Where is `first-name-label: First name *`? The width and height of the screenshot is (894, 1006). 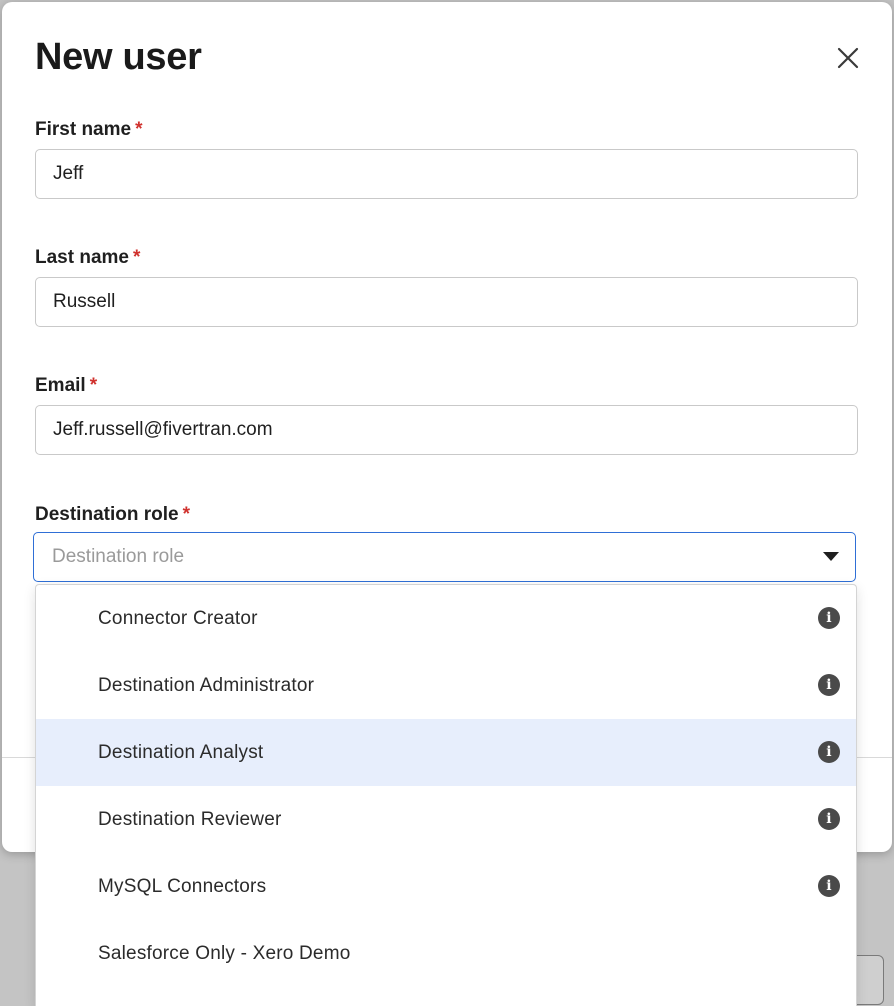
first-name-label: First name * is located at coordinates (89, 129).